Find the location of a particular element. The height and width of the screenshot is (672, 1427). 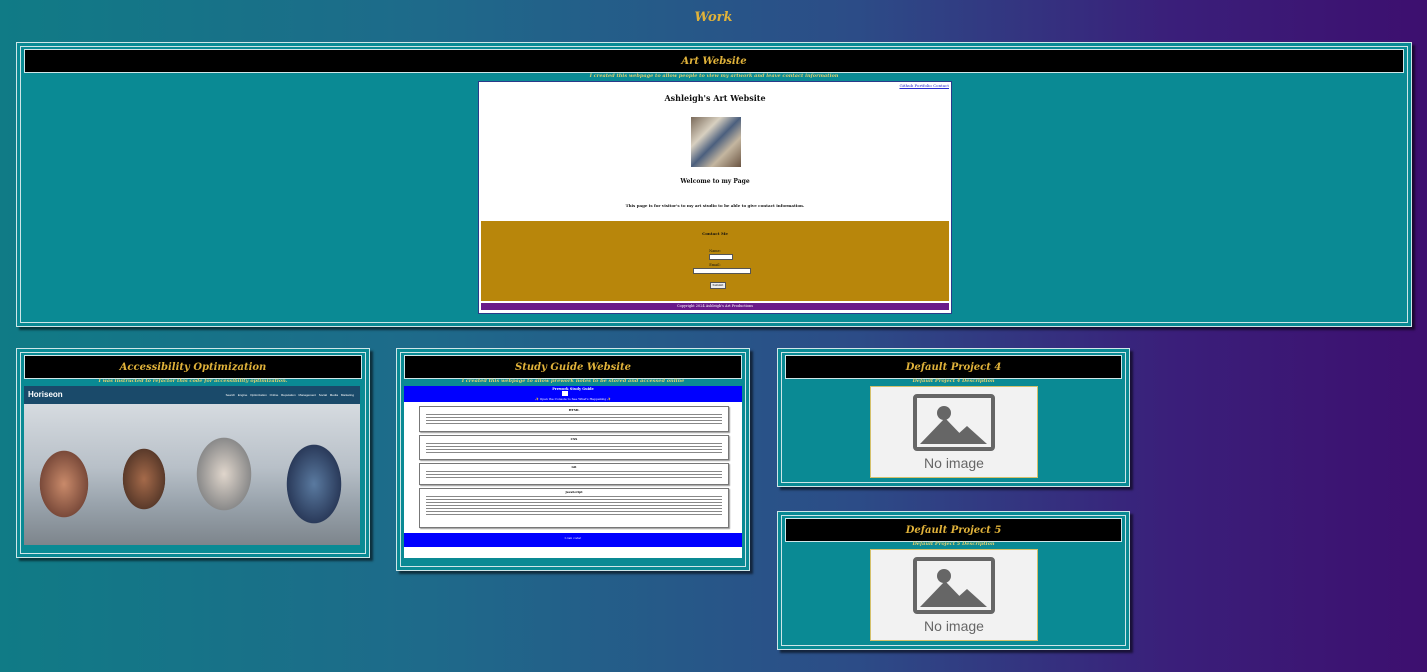

name-label: Name: is located at coordinates (715, 251).